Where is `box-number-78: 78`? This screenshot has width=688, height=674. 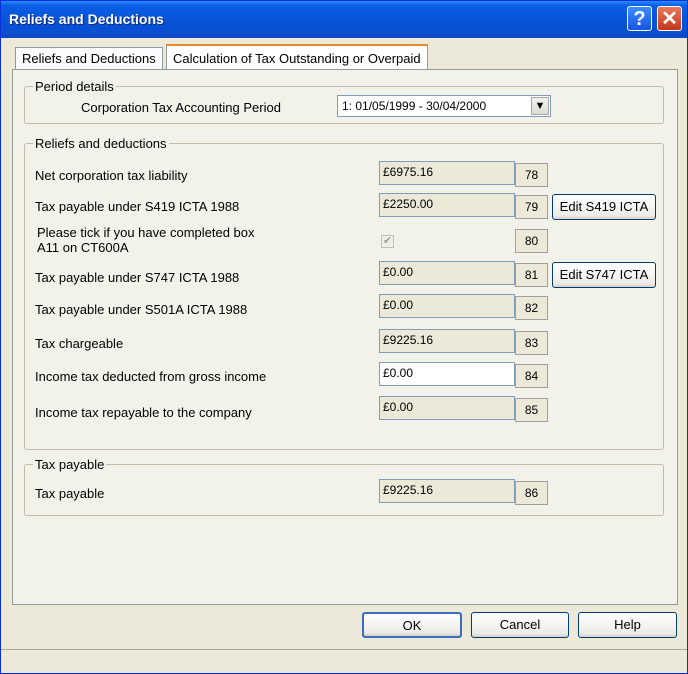 box-number-78: 78 is located at coordinates (531, 175).